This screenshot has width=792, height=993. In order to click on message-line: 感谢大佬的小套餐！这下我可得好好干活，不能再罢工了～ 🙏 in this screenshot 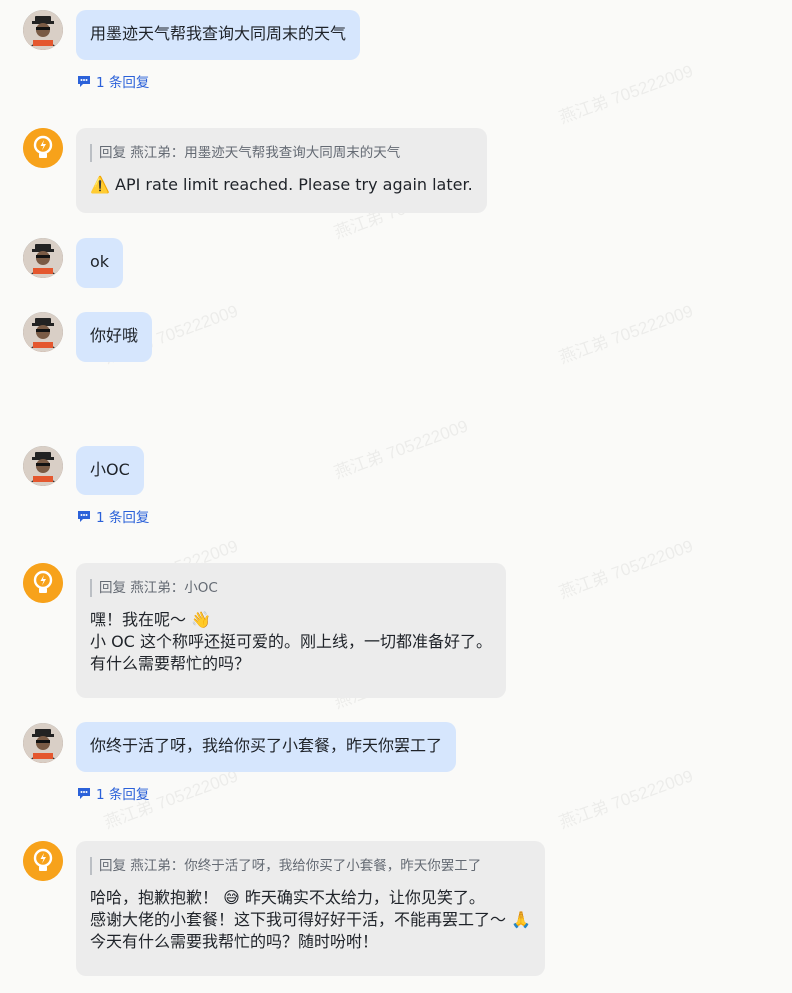, I will do `click(311, 919)`.